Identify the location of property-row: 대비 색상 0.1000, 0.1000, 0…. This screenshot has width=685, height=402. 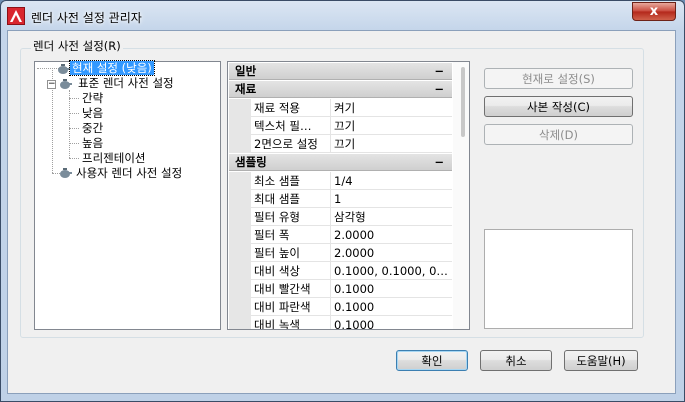
(340, 271).